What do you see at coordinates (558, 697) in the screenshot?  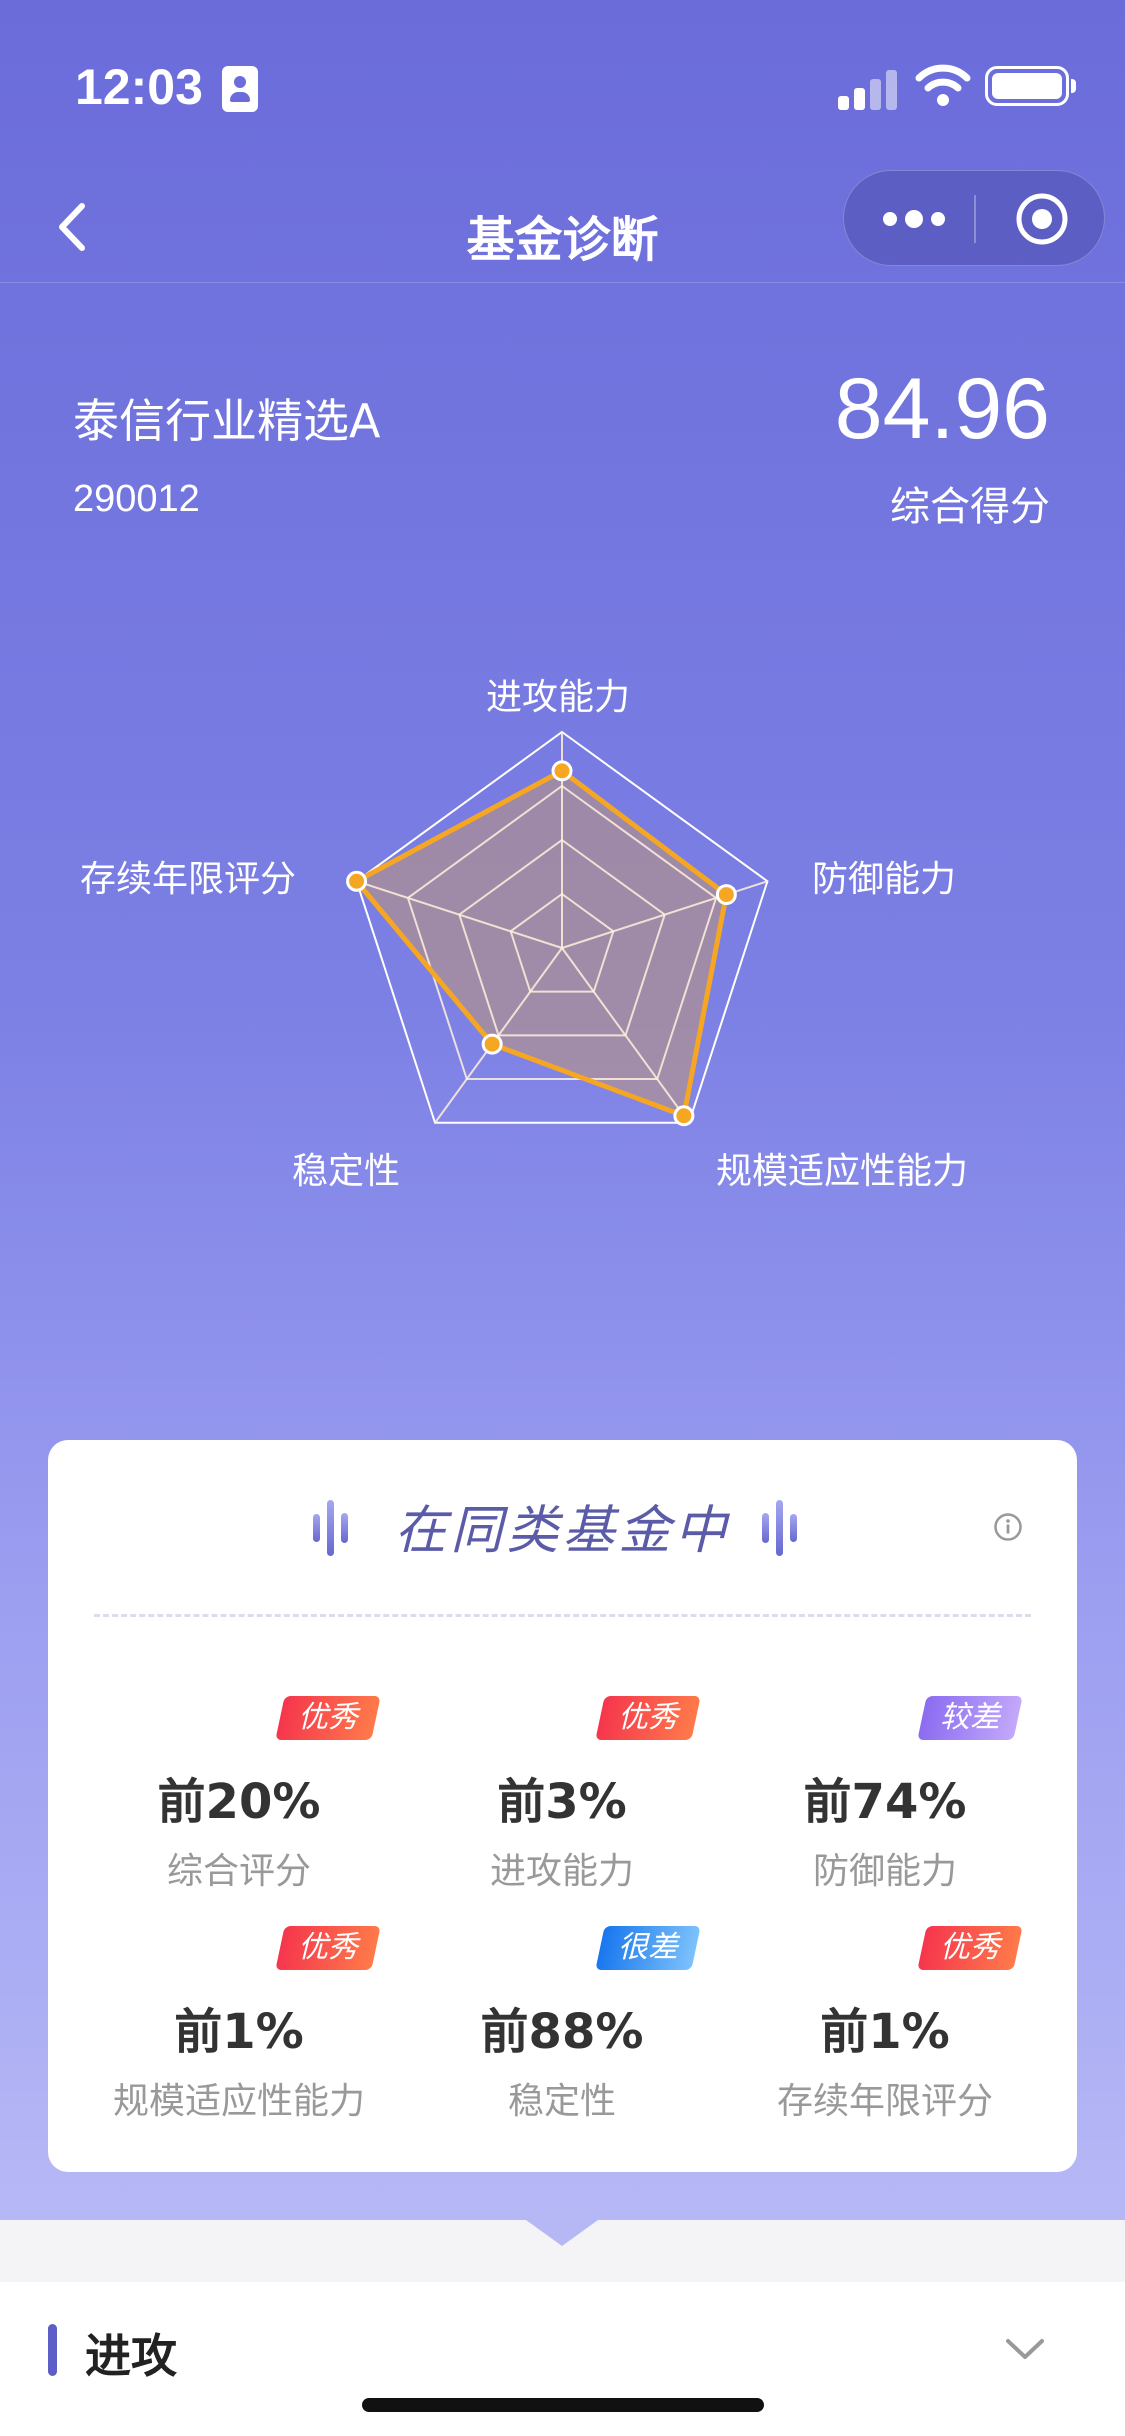 I see `radar-label-attack: 进攻能力` at bounding box center [558, 697].